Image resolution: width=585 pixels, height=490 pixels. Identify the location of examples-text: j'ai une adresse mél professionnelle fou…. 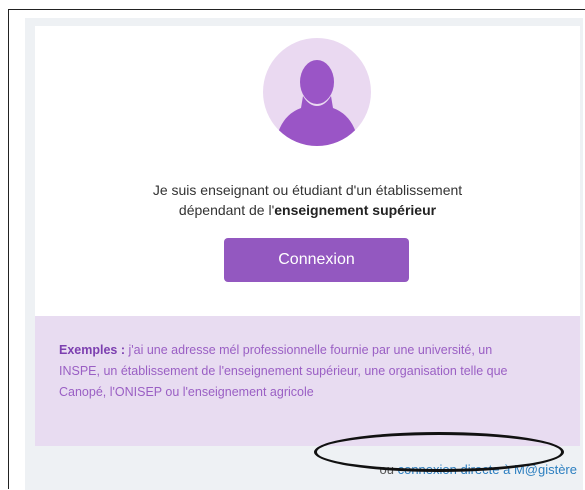
(283, 371).